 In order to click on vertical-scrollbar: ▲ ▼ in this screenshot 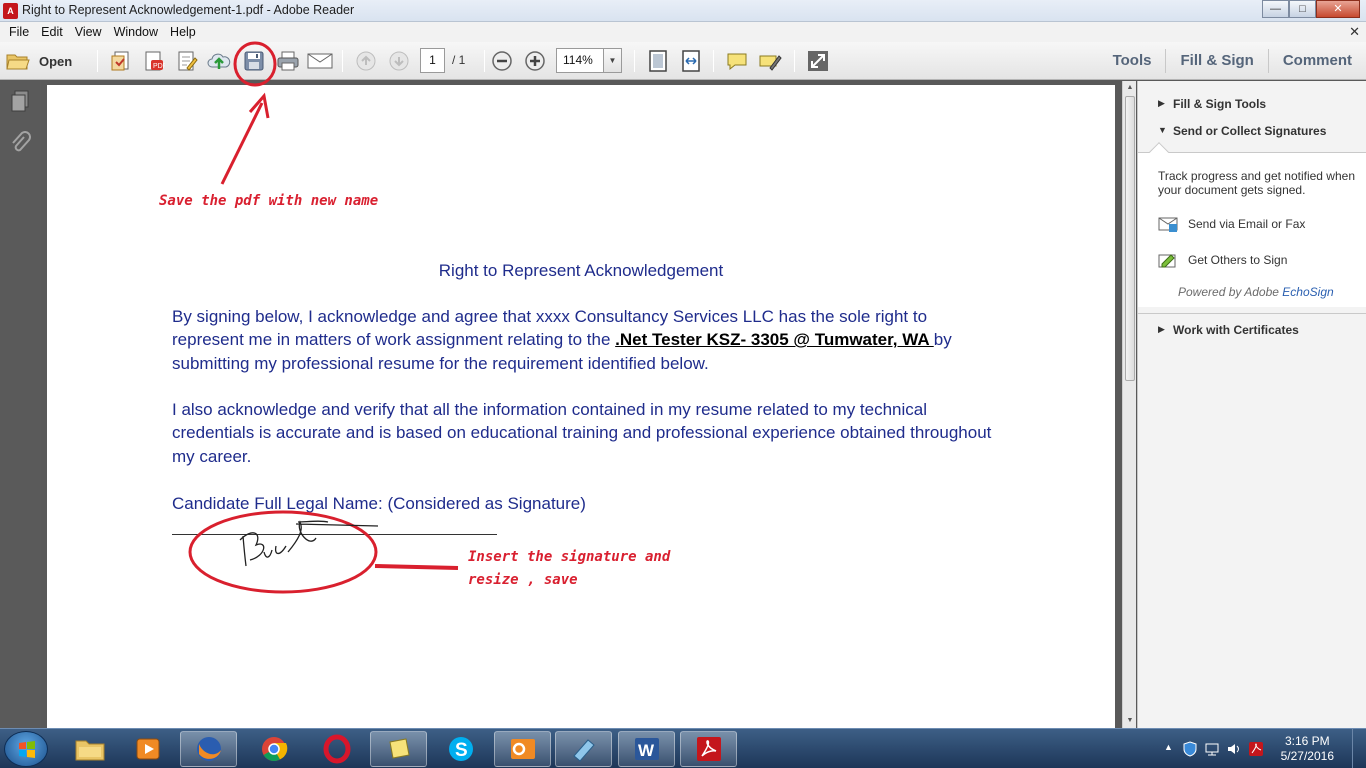, I will do `click(1129, 404)`.